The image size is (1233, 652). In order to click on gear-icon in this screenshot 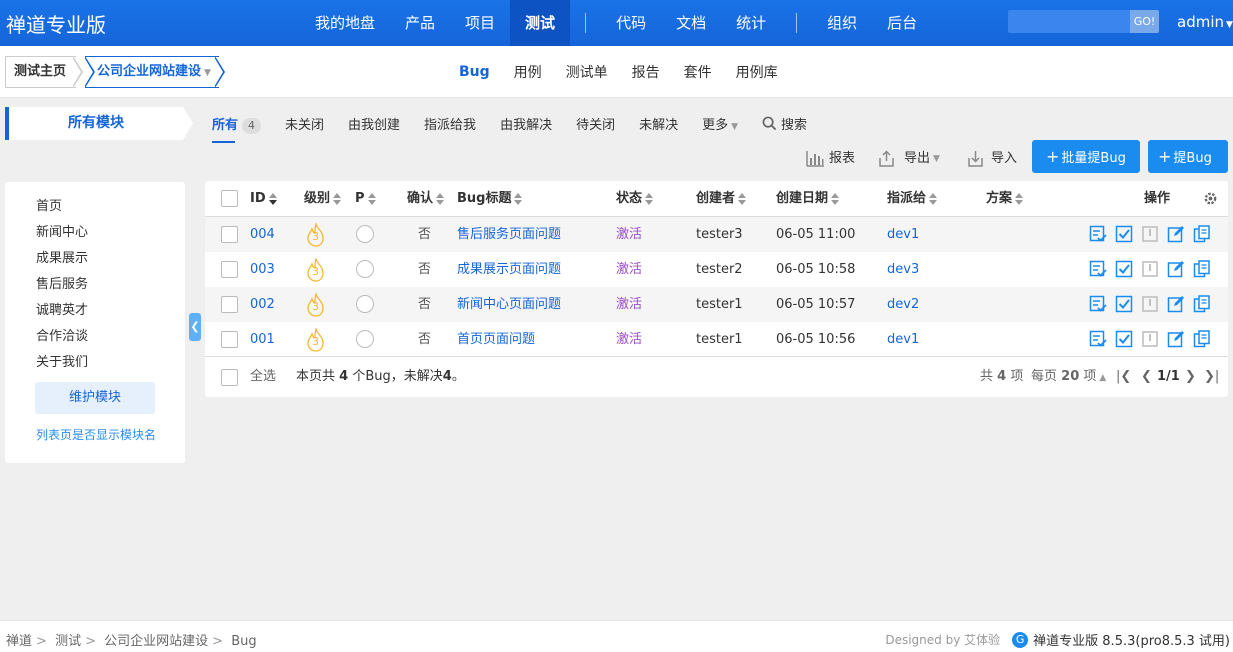, I will do `click(1210, 198)`.